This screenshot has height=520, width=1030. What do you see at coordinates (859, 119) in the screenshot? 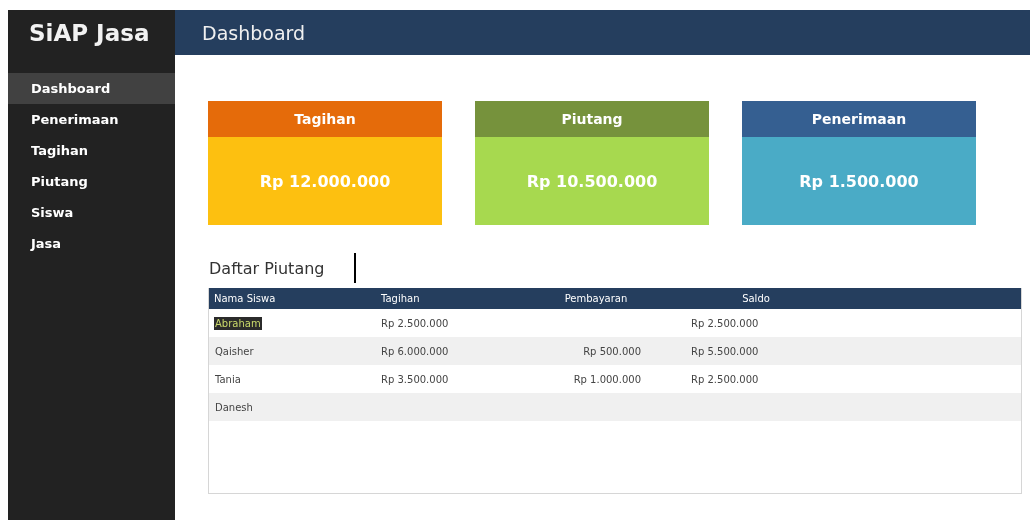
I see `card-title: Penerimaan` at bounding box center [859, 119].